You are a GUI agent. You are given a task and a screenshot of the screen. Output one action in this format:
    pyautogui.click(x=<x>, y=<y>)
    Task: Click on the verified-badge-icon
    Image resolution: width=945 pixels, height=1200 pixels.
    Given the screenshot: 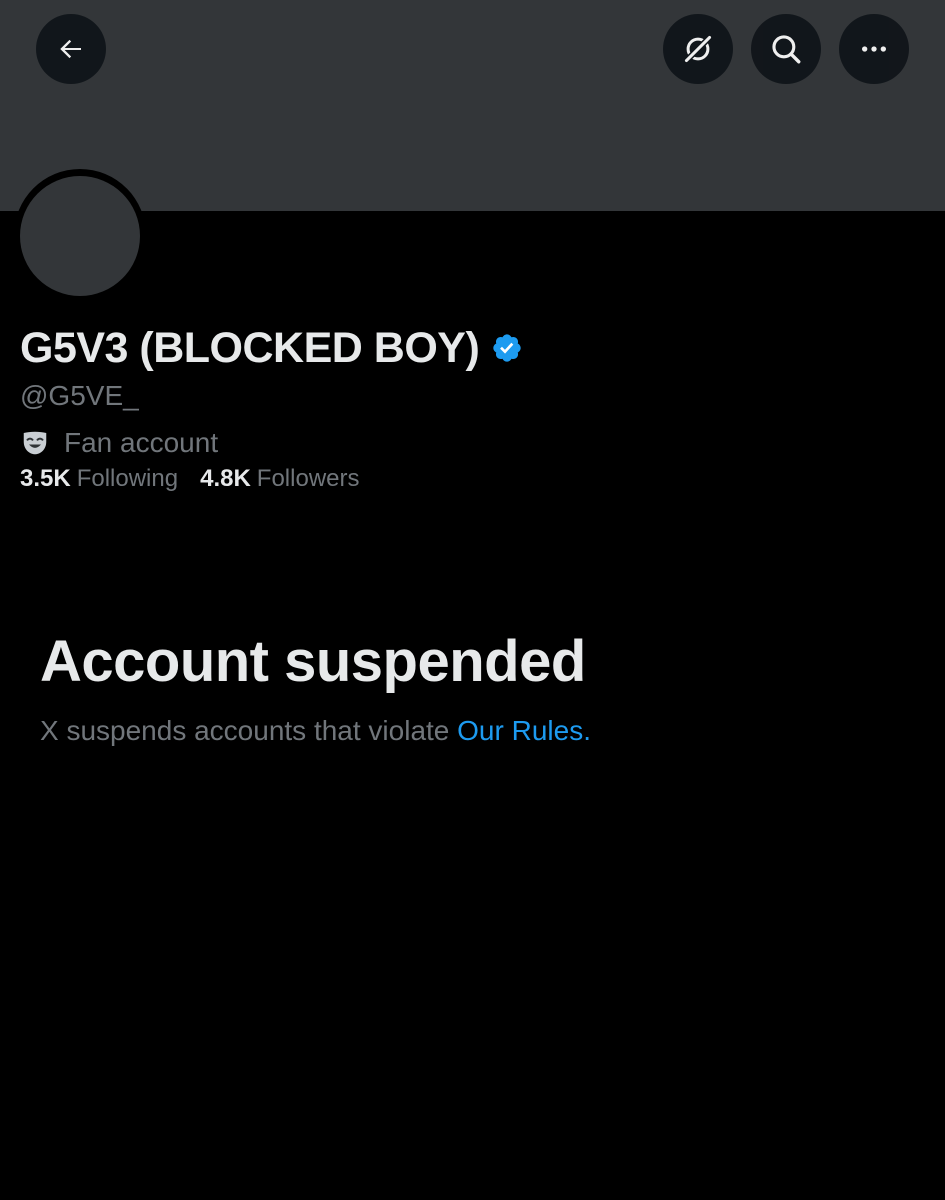 What is the action you would take?
    pyautogui.click(x=507, y=348)
    